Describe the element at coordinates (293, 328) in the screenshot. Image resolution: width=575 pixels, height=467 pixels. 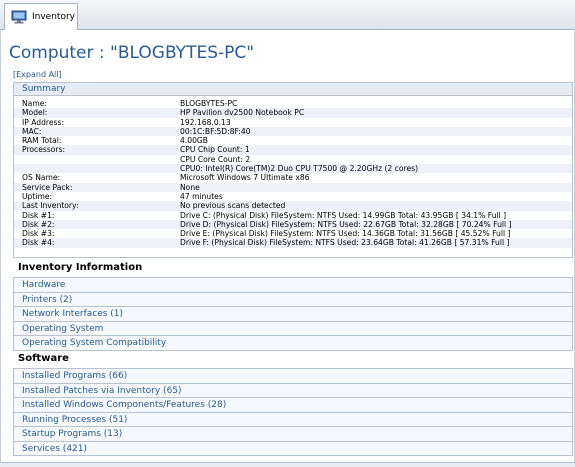
I see `inventory-link-item: Operating System` at that location.